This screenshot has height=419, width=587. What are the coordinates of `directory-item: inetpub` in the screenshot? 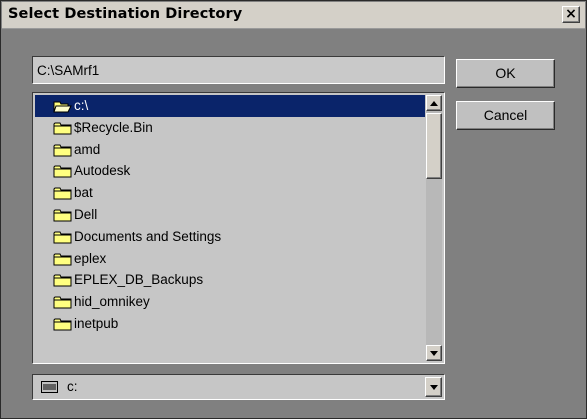 It's located at (230, 324).